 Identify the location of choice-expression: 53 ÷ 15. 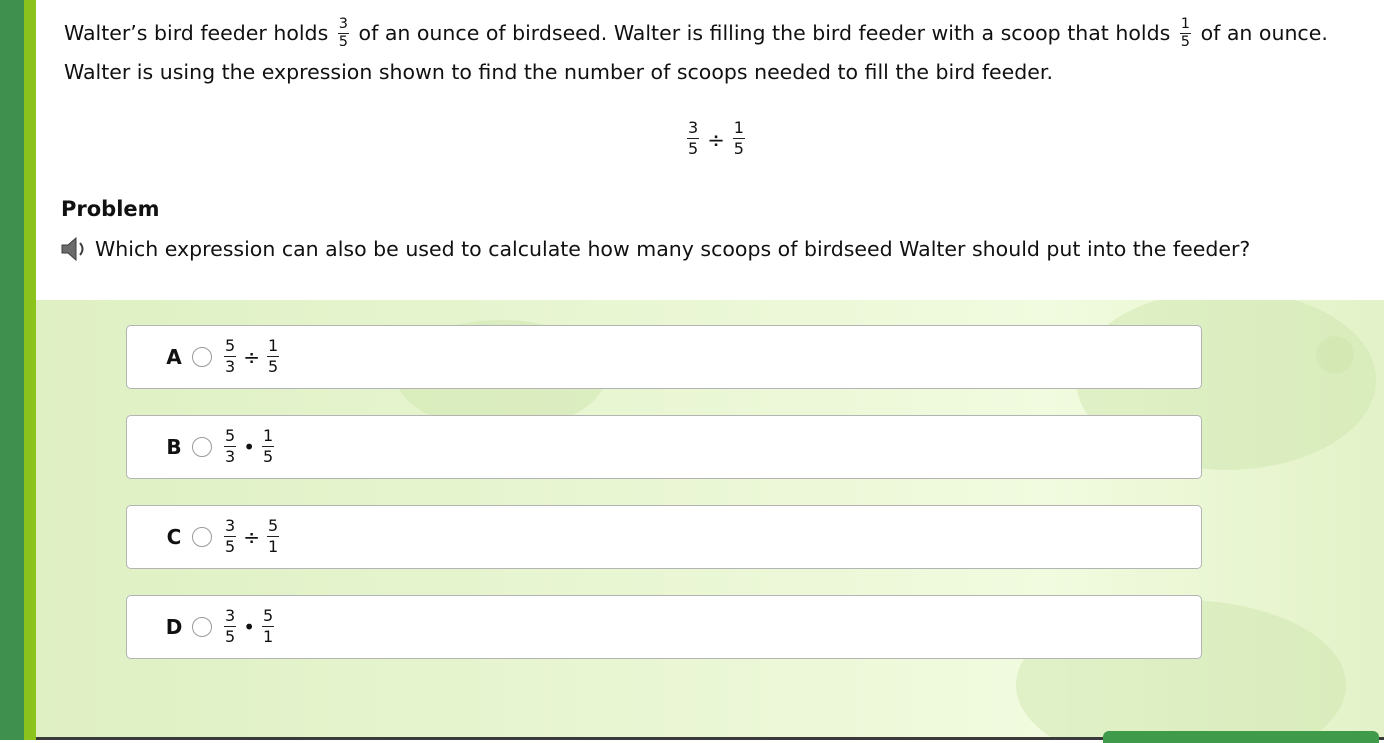
(251, 356).